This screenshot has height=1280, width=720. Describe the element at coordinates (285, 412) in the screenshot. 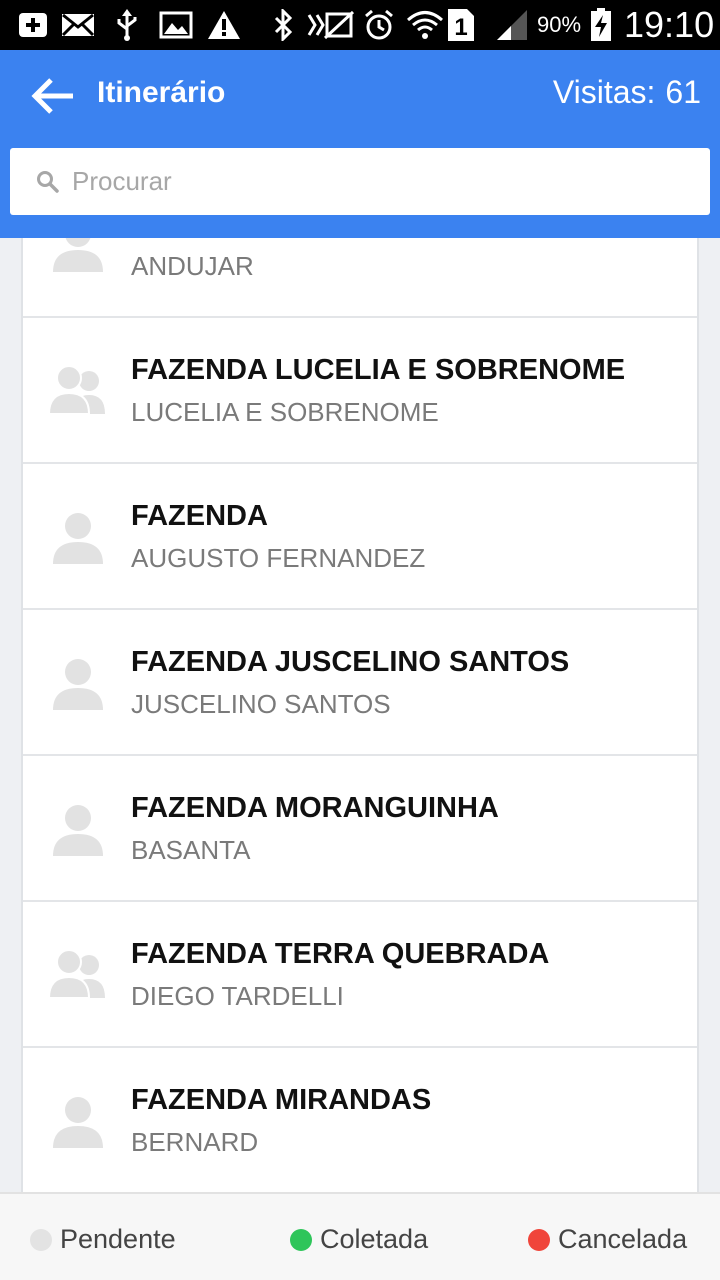

I see `item-subtitle: LUCELIA E SOBRENOME` at that location.